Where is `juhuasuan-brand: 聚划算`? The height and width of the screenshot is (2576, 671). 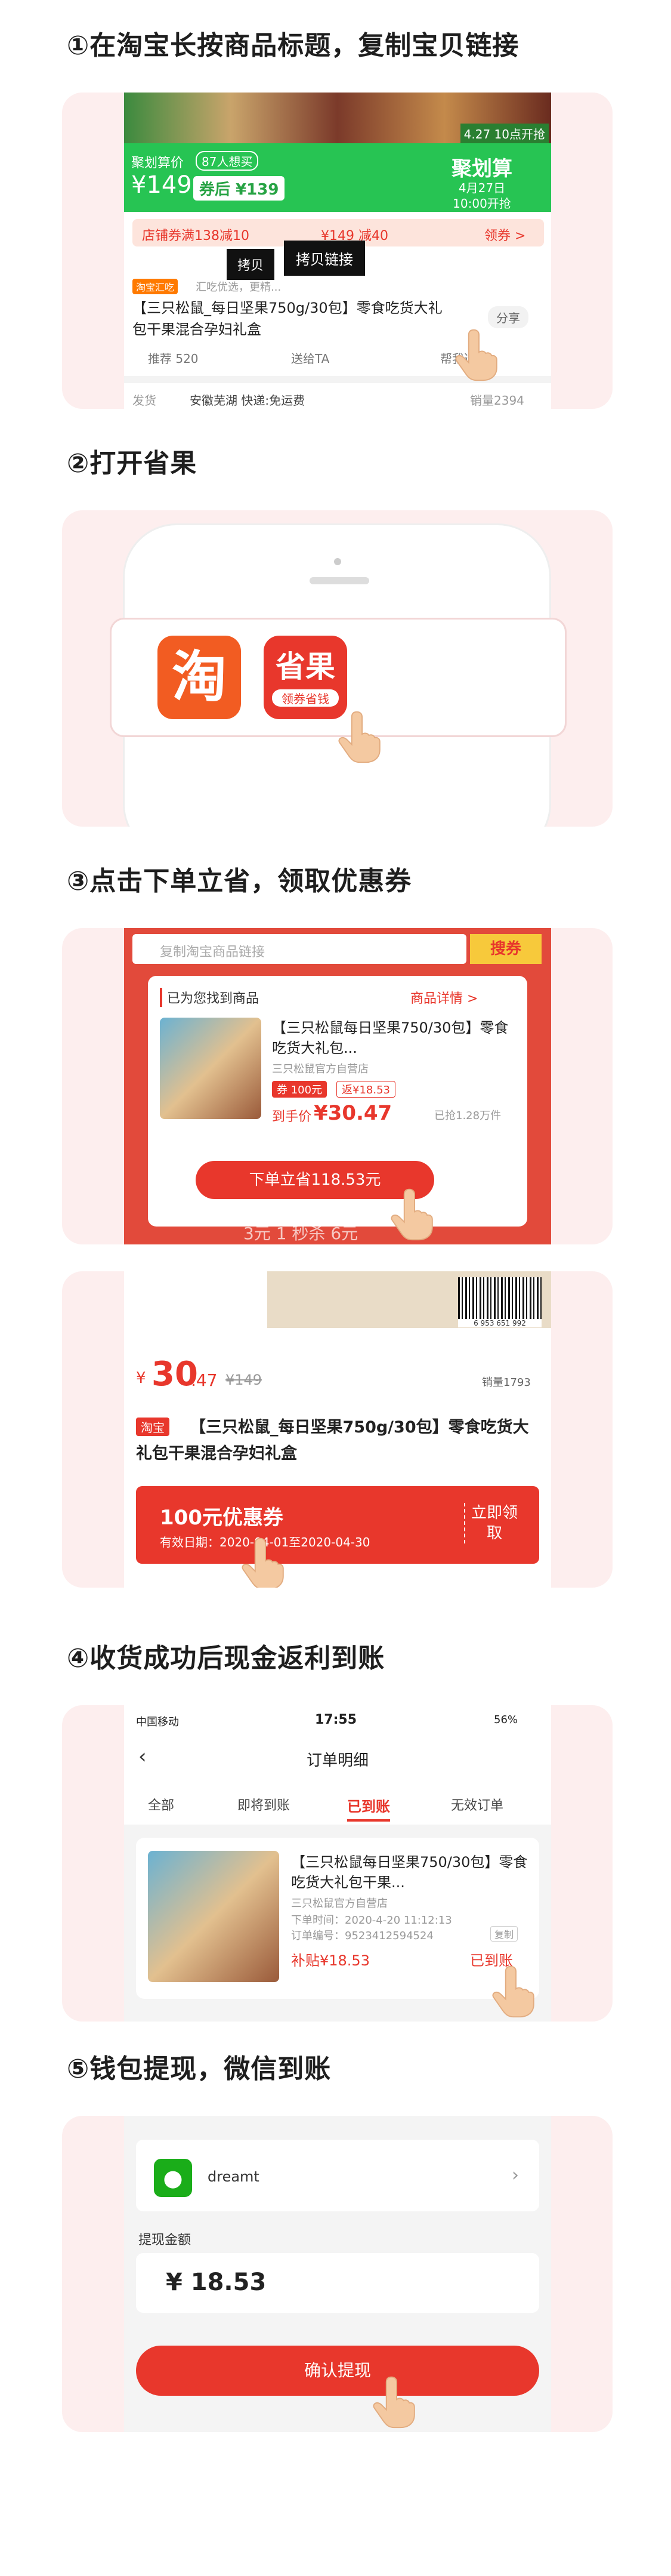
juhuasuan-brand: 聚划算 is located at coordinates (482, 169).